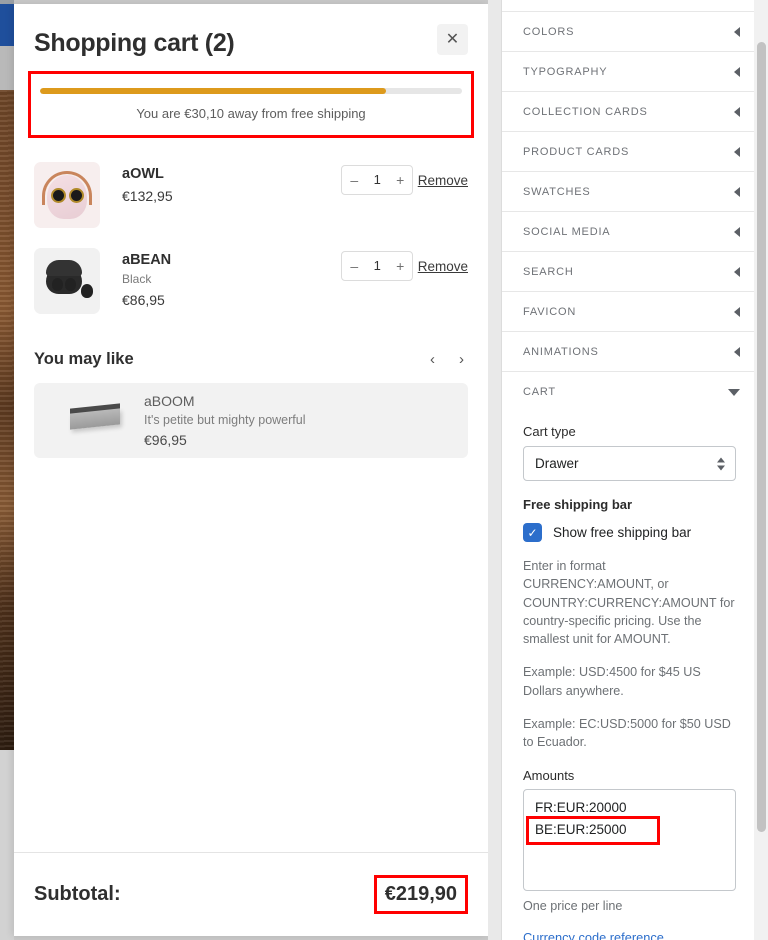 The width and height of the screenshot is (768, 940). What do you see at coordinates (629, 232) in the screenshot?
I see `sidebar-item-social-media: SOCIAL MEDIA` at bounding box center [629, 232].